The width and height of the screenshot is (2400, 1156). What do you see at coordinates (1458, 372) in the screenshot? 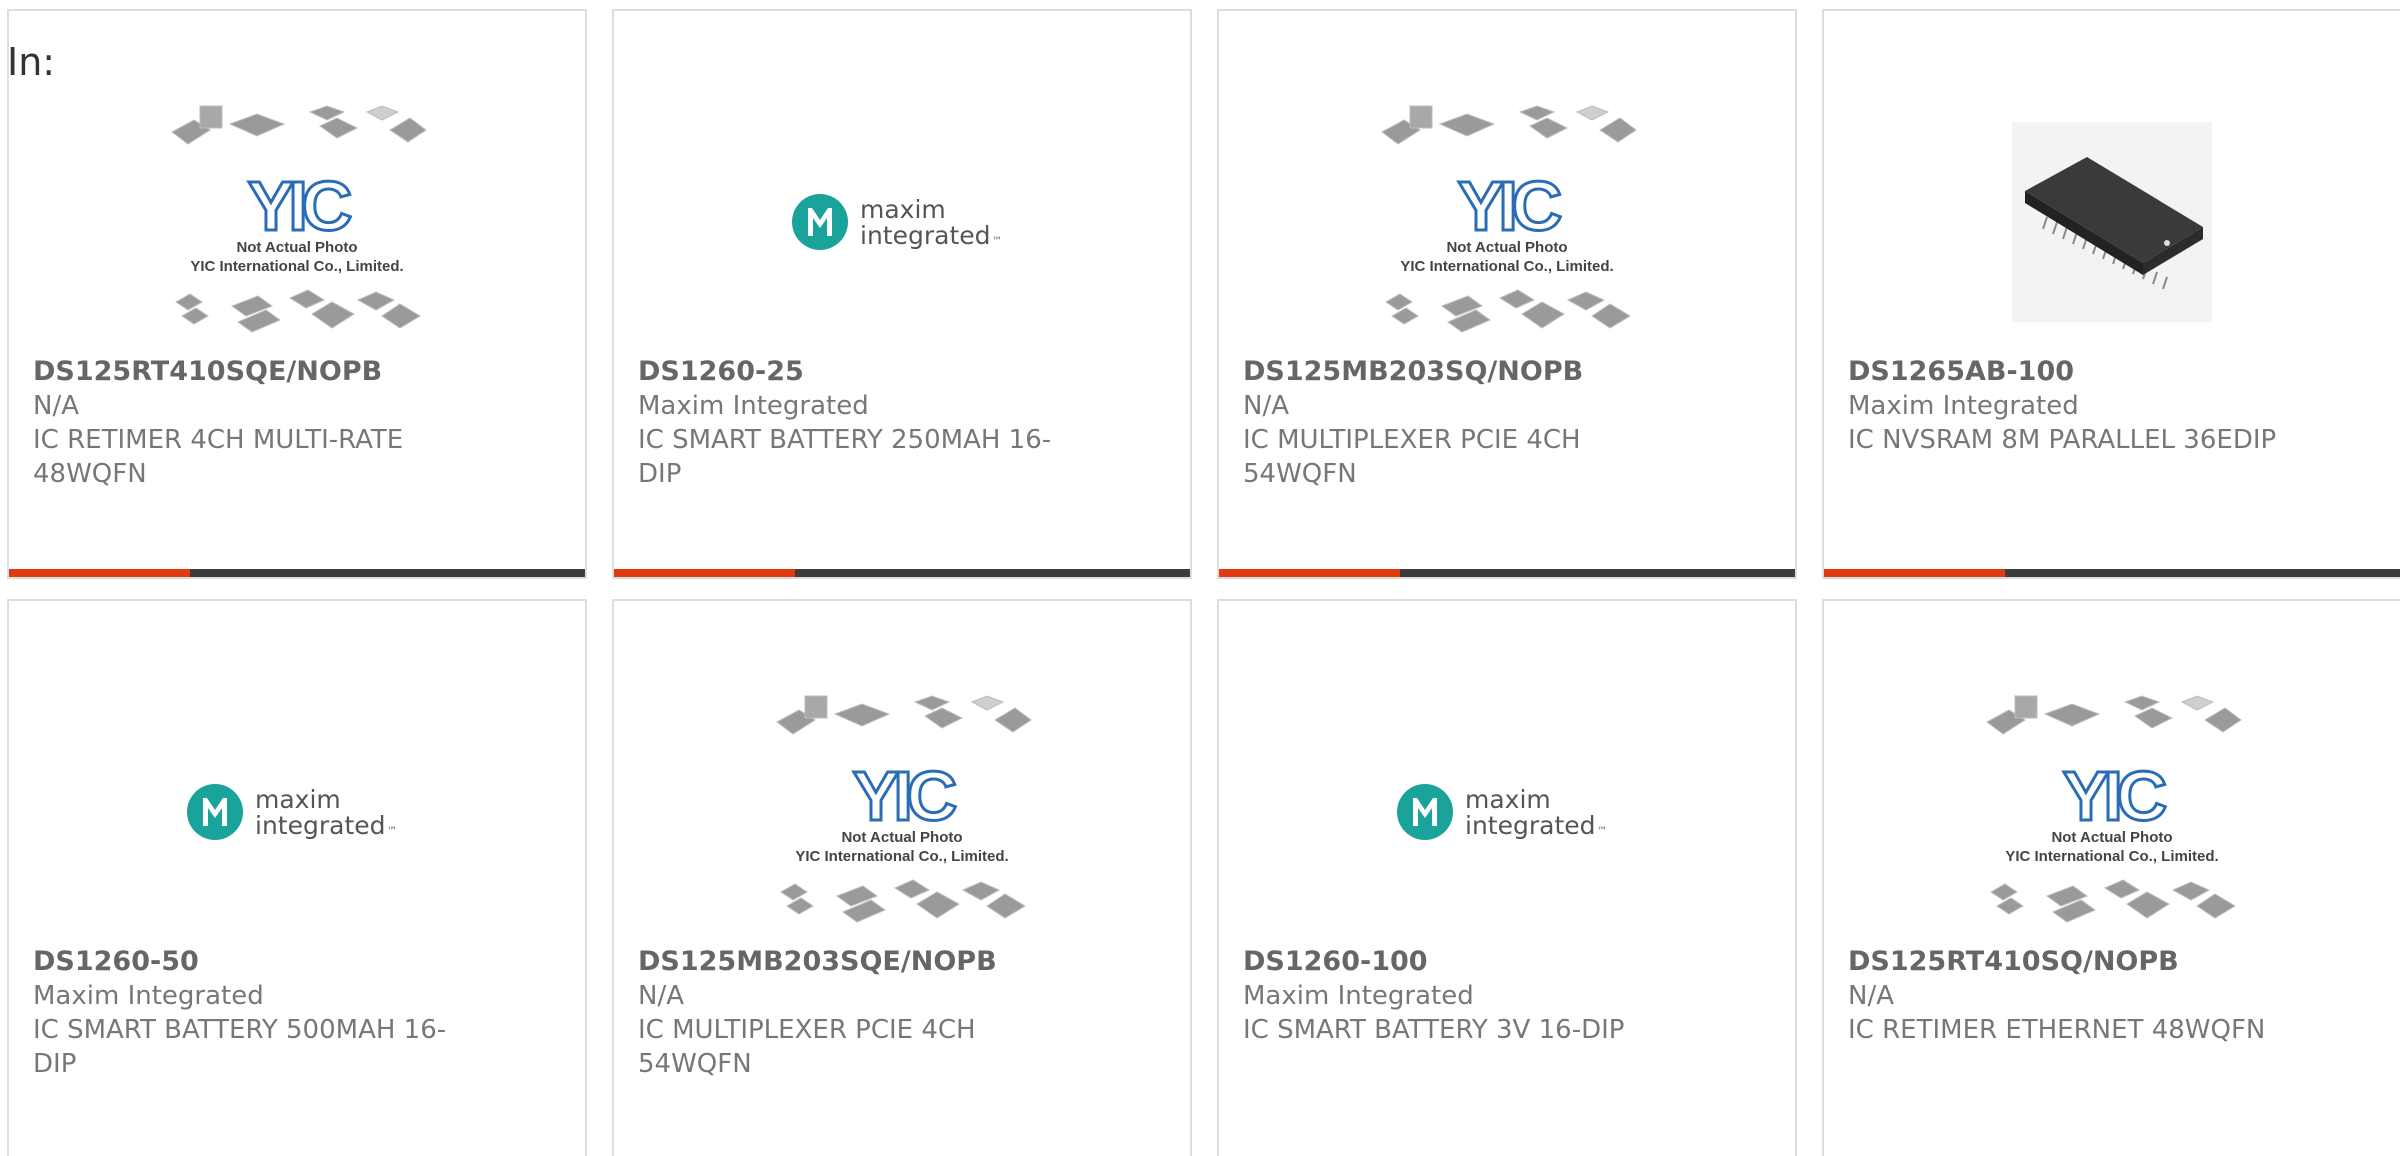
I see `part-number-link: DS125MB203SQ/NOPB` at bounding box center [1458, 372].